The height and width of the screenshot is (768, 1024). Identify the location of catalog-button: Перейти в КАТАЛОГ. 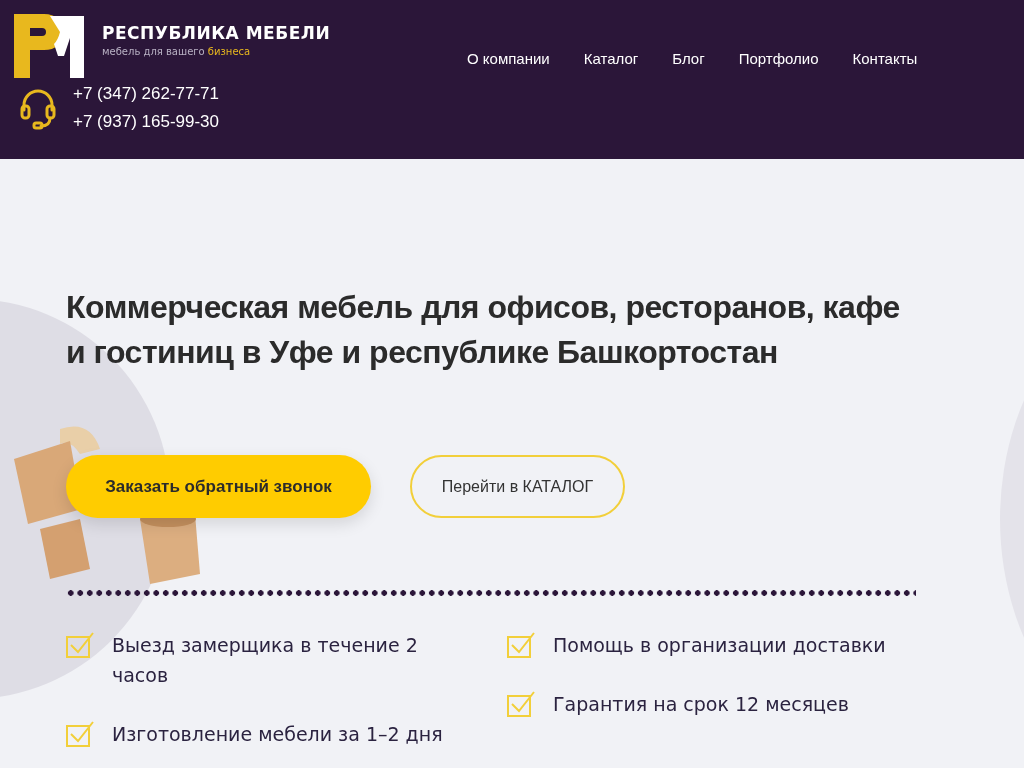
(517, 486).